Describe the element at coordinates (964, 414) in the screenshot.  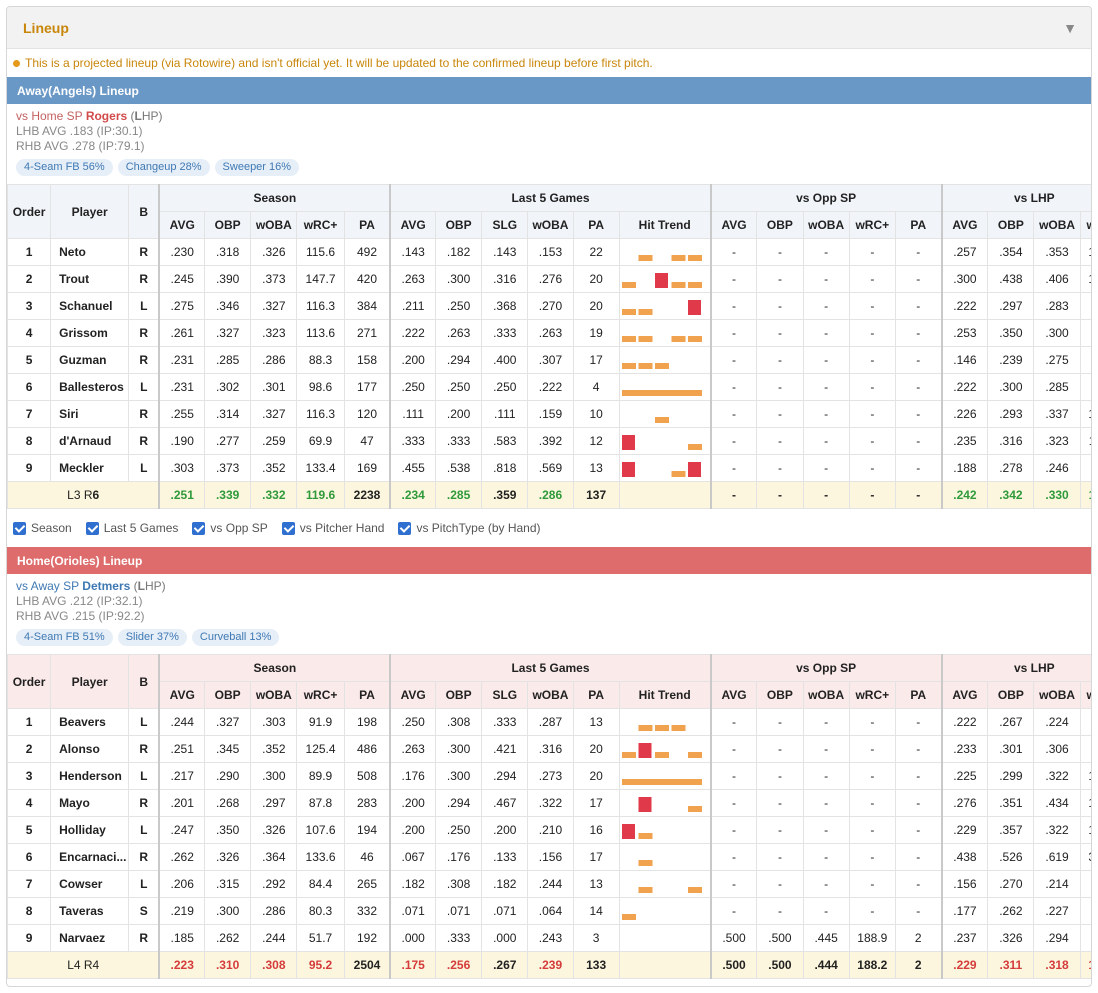
I see `vs-lhp-stat: .226` at that location.